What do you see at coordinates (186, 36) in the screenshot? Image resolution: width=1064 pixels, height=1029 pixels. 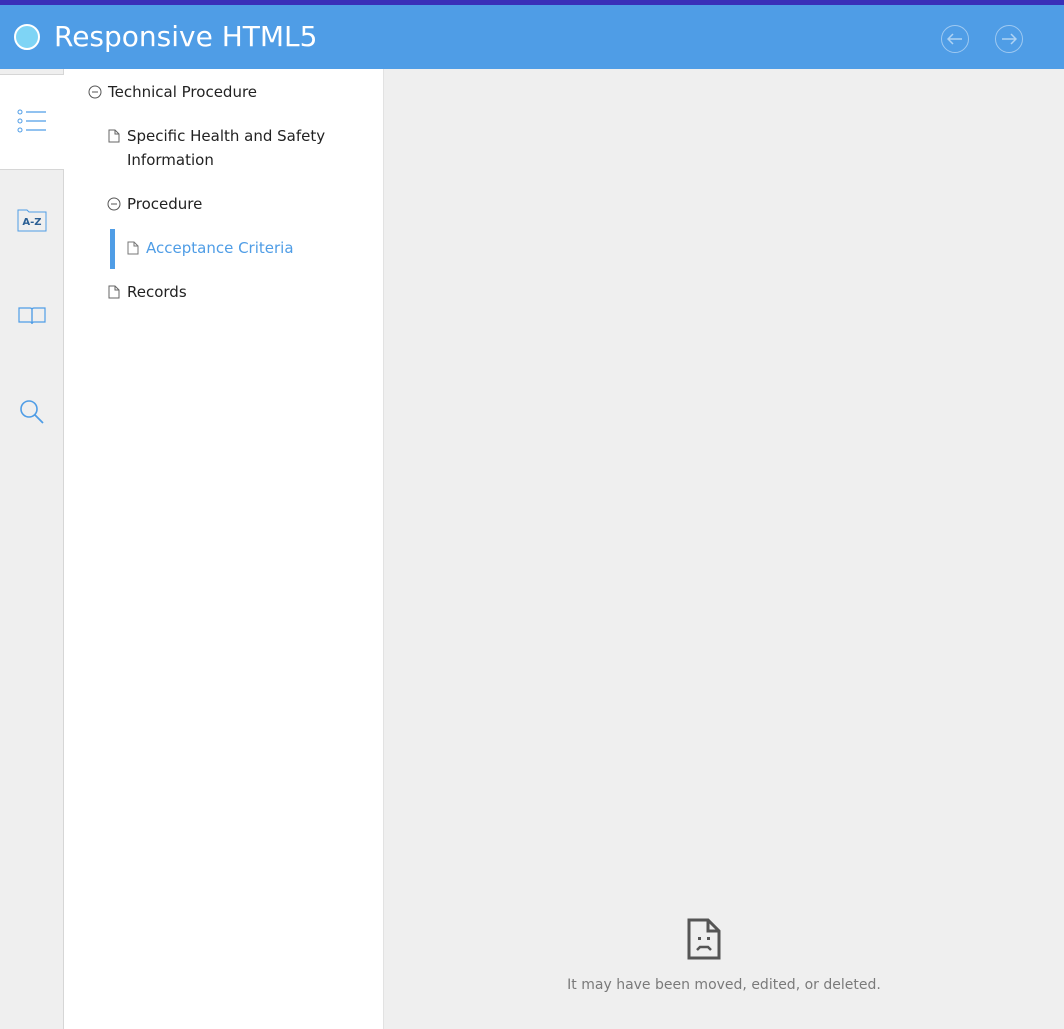 I see `app-title: Responsive HTML5` at bounding box center [186, 36].